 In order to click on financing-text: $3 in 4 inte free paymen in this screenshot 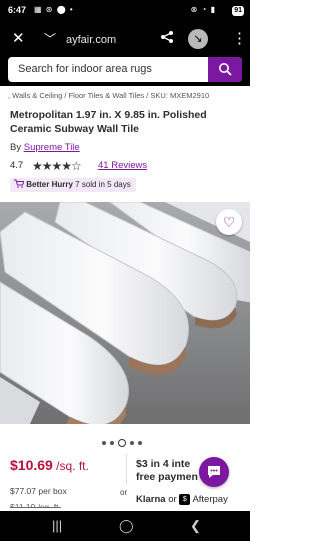, I will do `click(167, 471)`.